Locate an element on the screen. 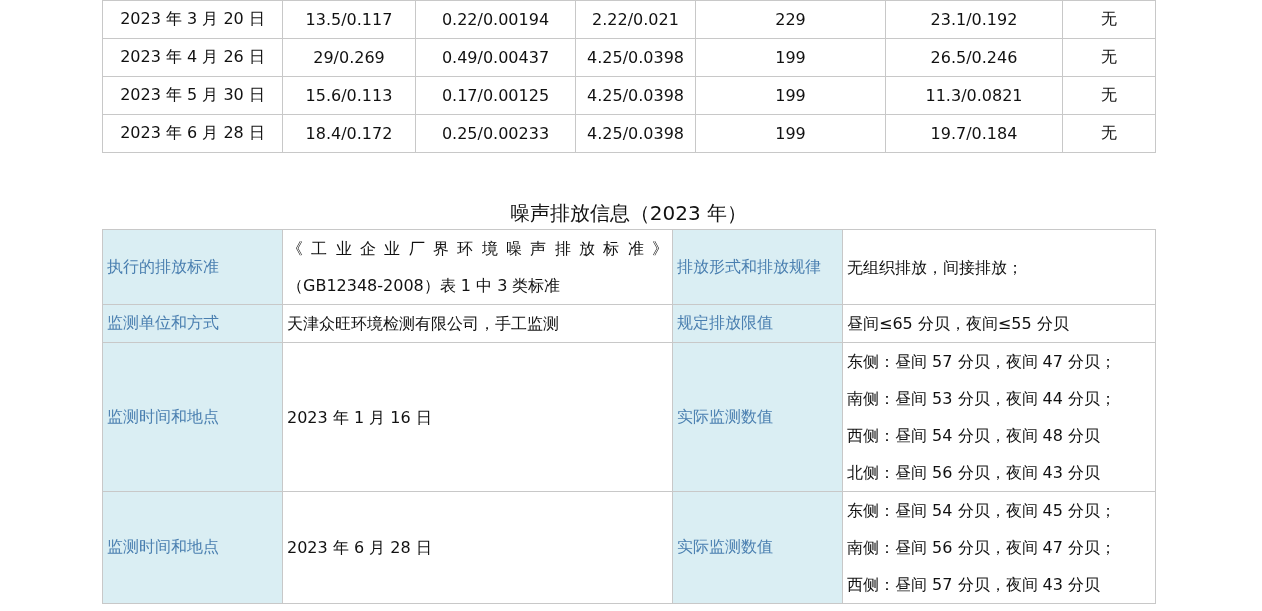  table-cell: 18.4/0.172 is located at coordinates (349, 133).